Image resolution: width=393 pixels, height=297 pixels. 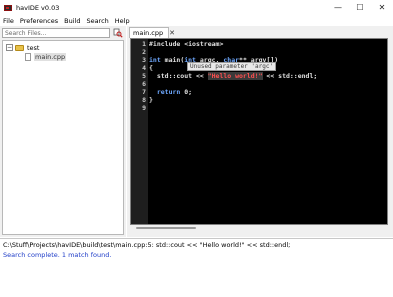 I want to click on tab-main-cpp: main.cpp ✕, so click(x=152, y=32).